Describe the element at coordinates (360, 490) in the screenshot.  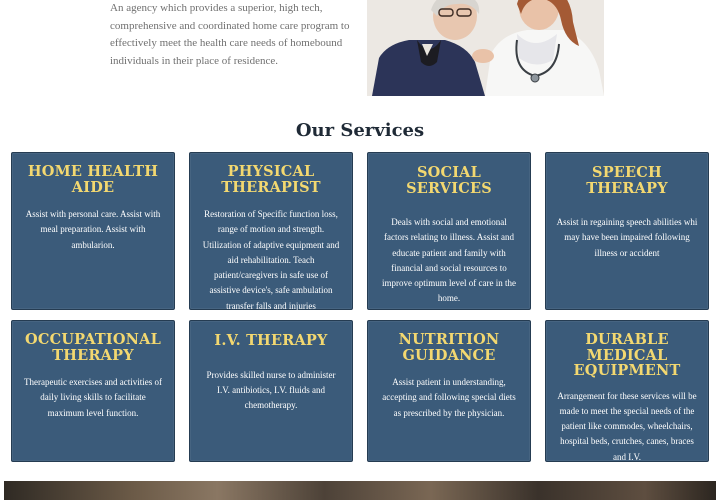
I see `bottom-banner-photo` at that location.